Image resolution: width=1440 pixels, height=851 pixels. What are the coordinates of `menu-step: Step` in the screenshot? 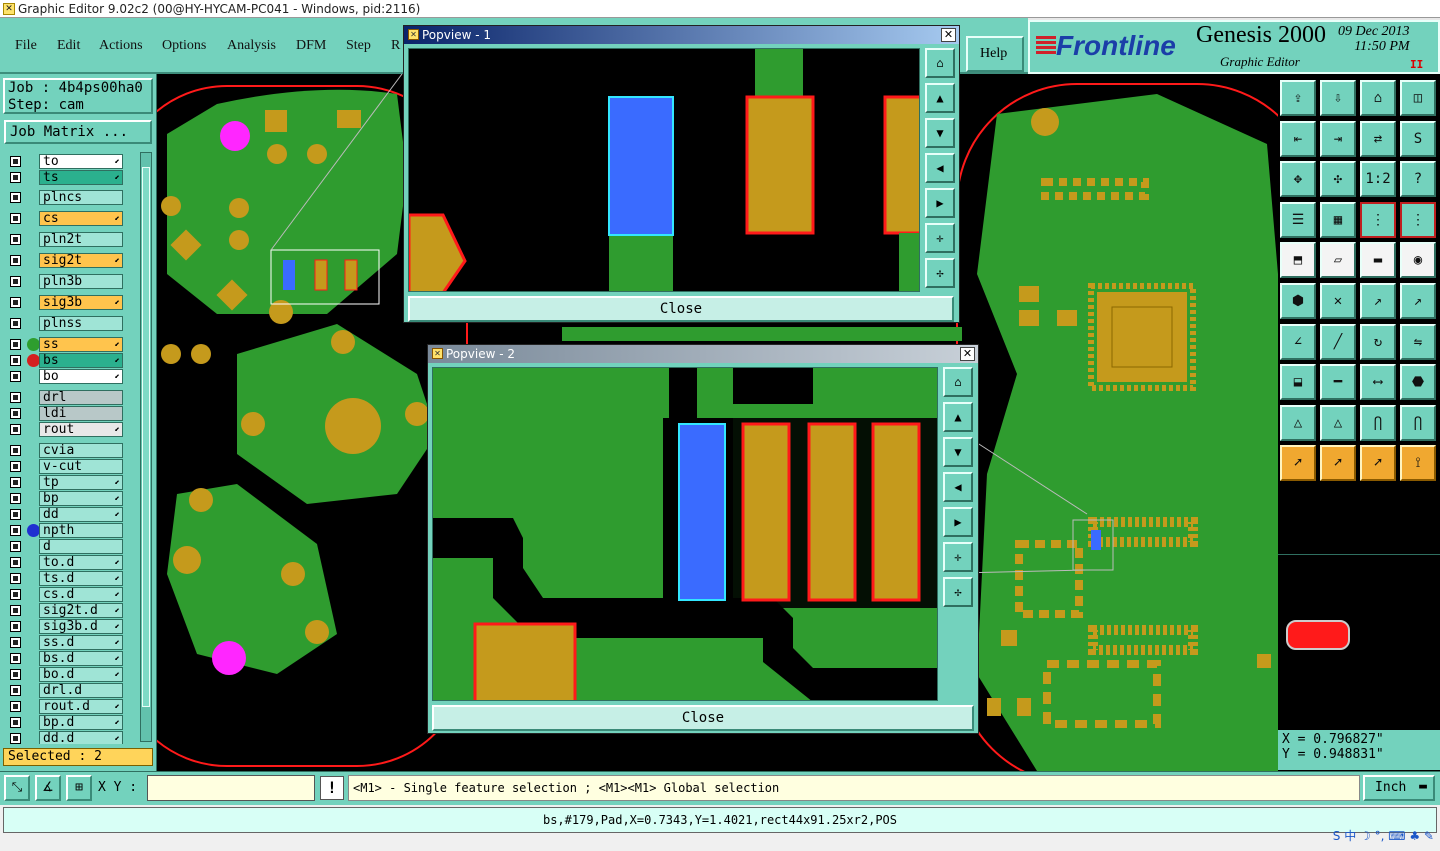 It's located at (358, 46).